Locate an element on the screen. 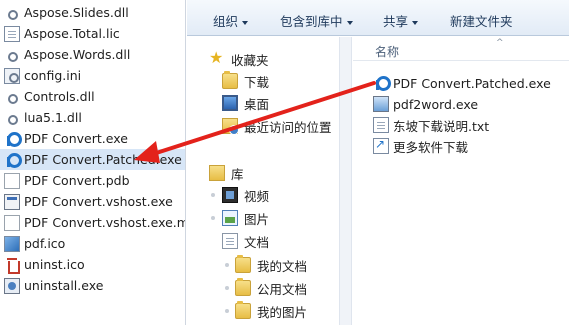  blank-file-icon is located at coordinates (12, 222).